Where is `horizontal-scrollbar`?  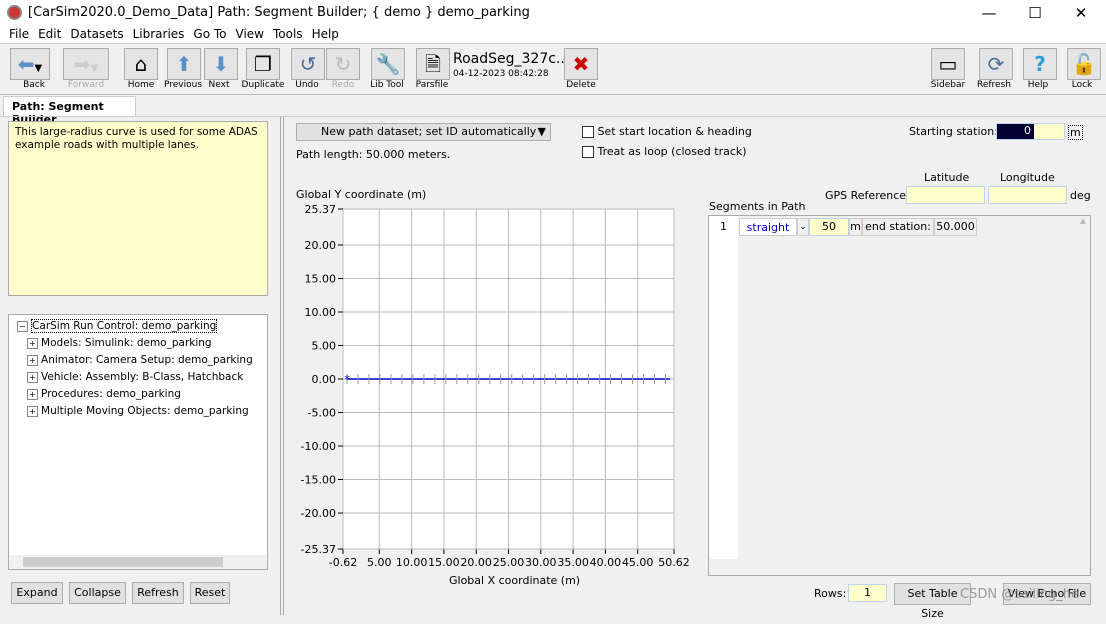
horizontal-scrollbar is located at coordinates (138, 562).